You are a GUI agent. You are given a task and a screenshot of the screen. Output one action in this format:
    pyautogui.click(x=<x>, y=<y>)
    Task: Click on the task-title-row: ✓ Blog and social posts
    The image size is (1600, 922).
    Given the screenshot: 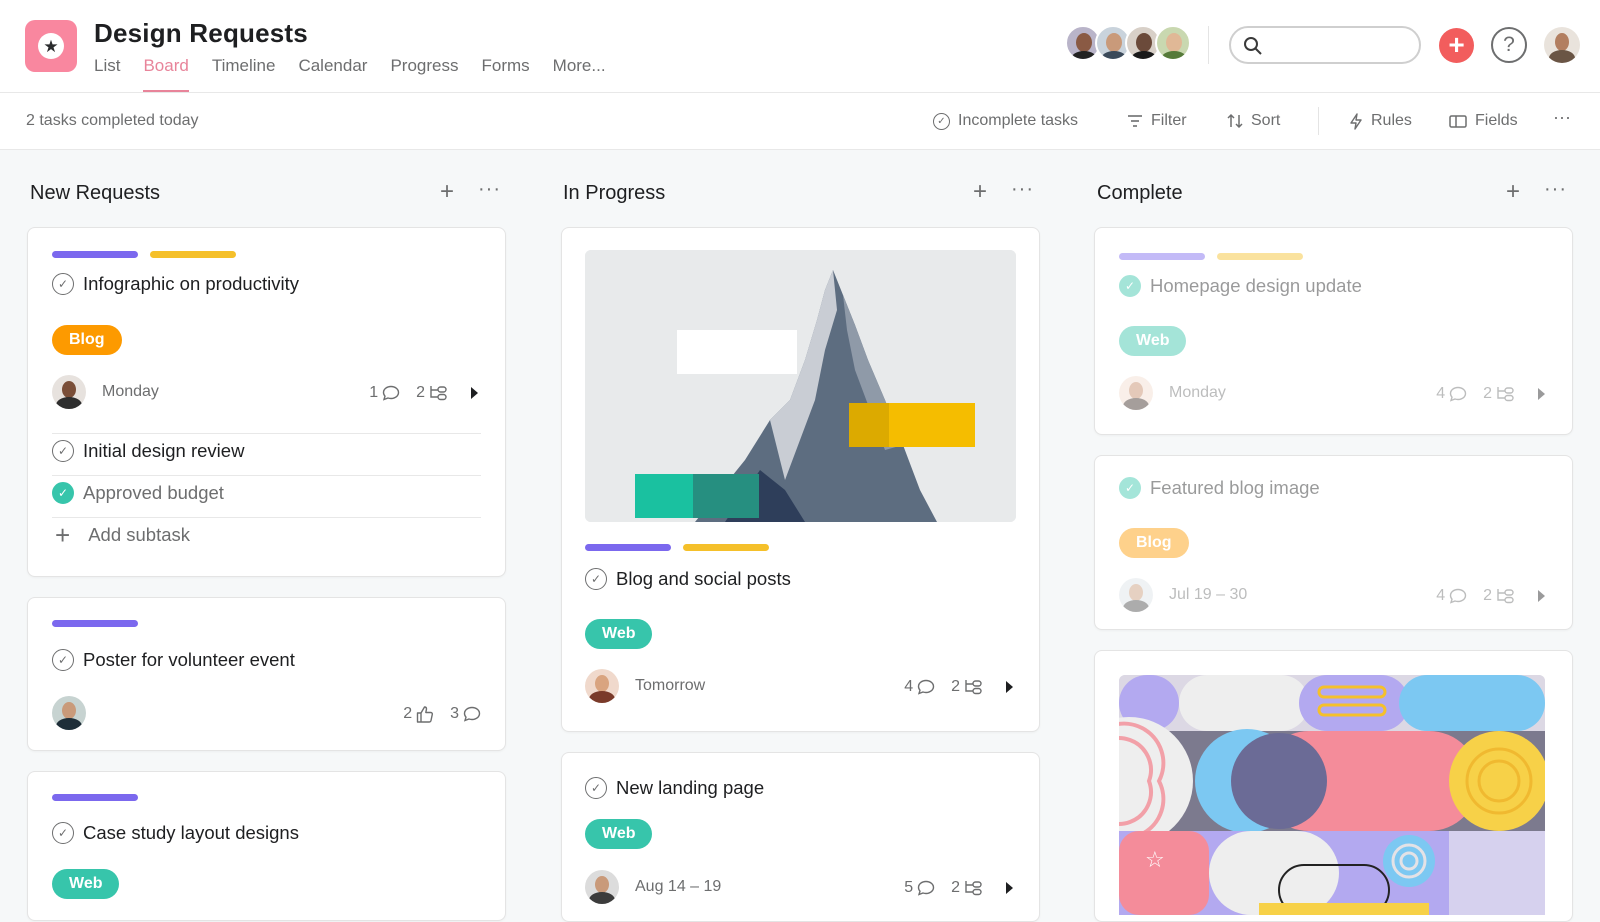 What is the action you would take?
    pyautogui.click(x=688, y=579)
    